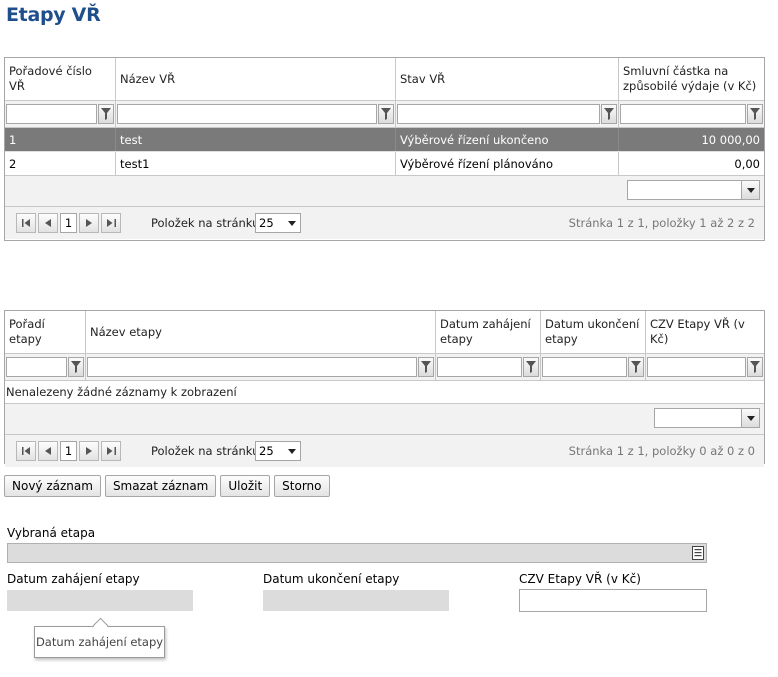  What do you see at coordinates (60, 79) in the screenshot?
I see `column-header-order: Pořadové číslo VŘ` at bounding box center [60, 79].